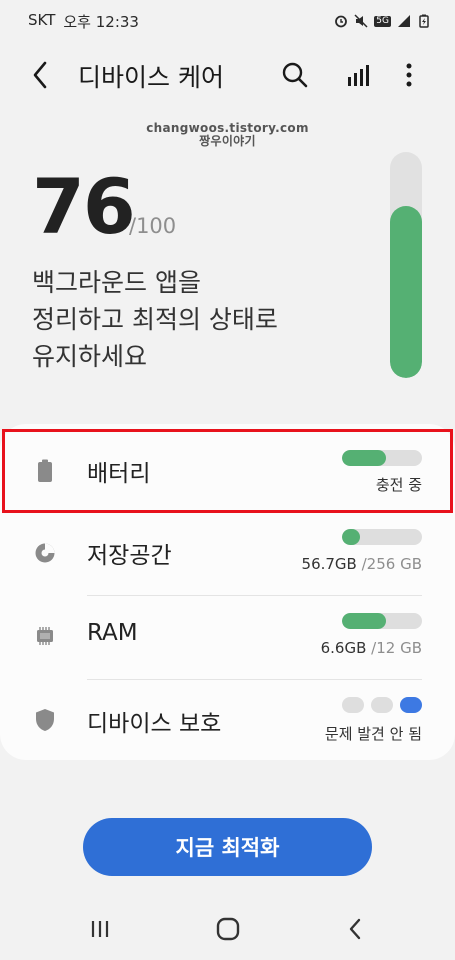  Describe the element at coordinates (100, 929) in the screenshot. I see `recent-apps-icon` at that location.